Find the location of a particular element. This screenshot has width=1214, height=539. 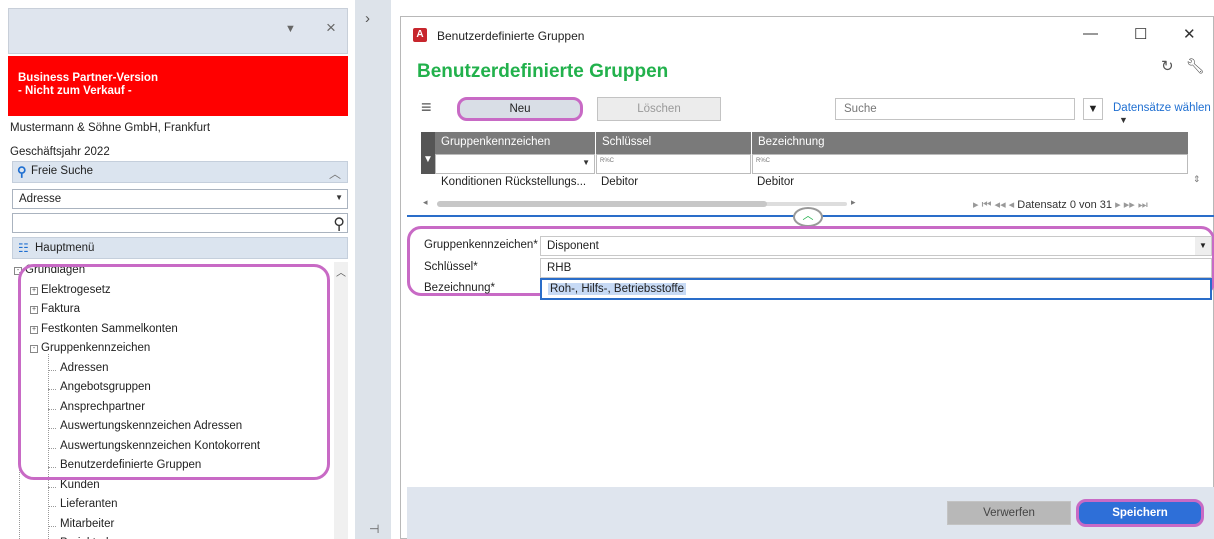

tree-item: Mitarbeiter is located at coordinates (81, 523).